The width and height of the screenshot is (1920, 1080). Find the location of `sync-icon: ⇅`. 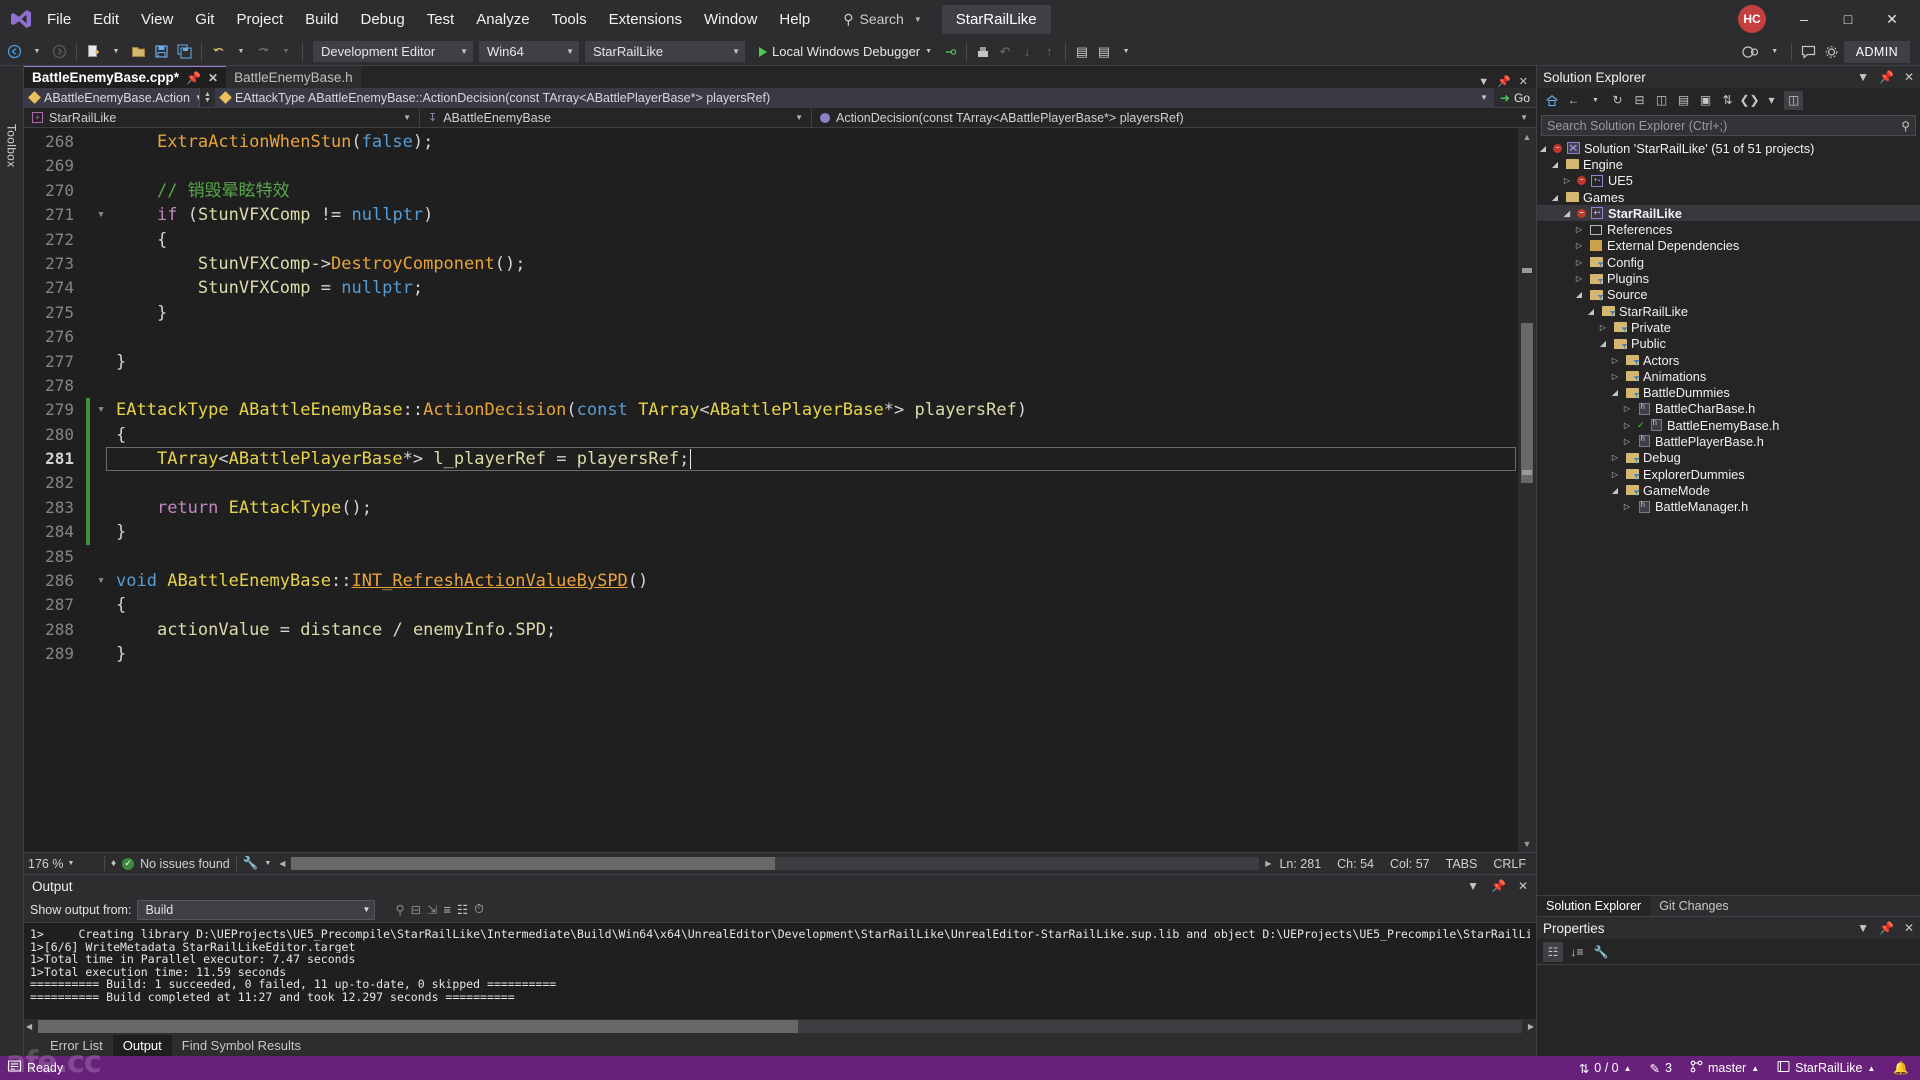

sync-icon: ⇅ is located at coordinates (1727, 100).